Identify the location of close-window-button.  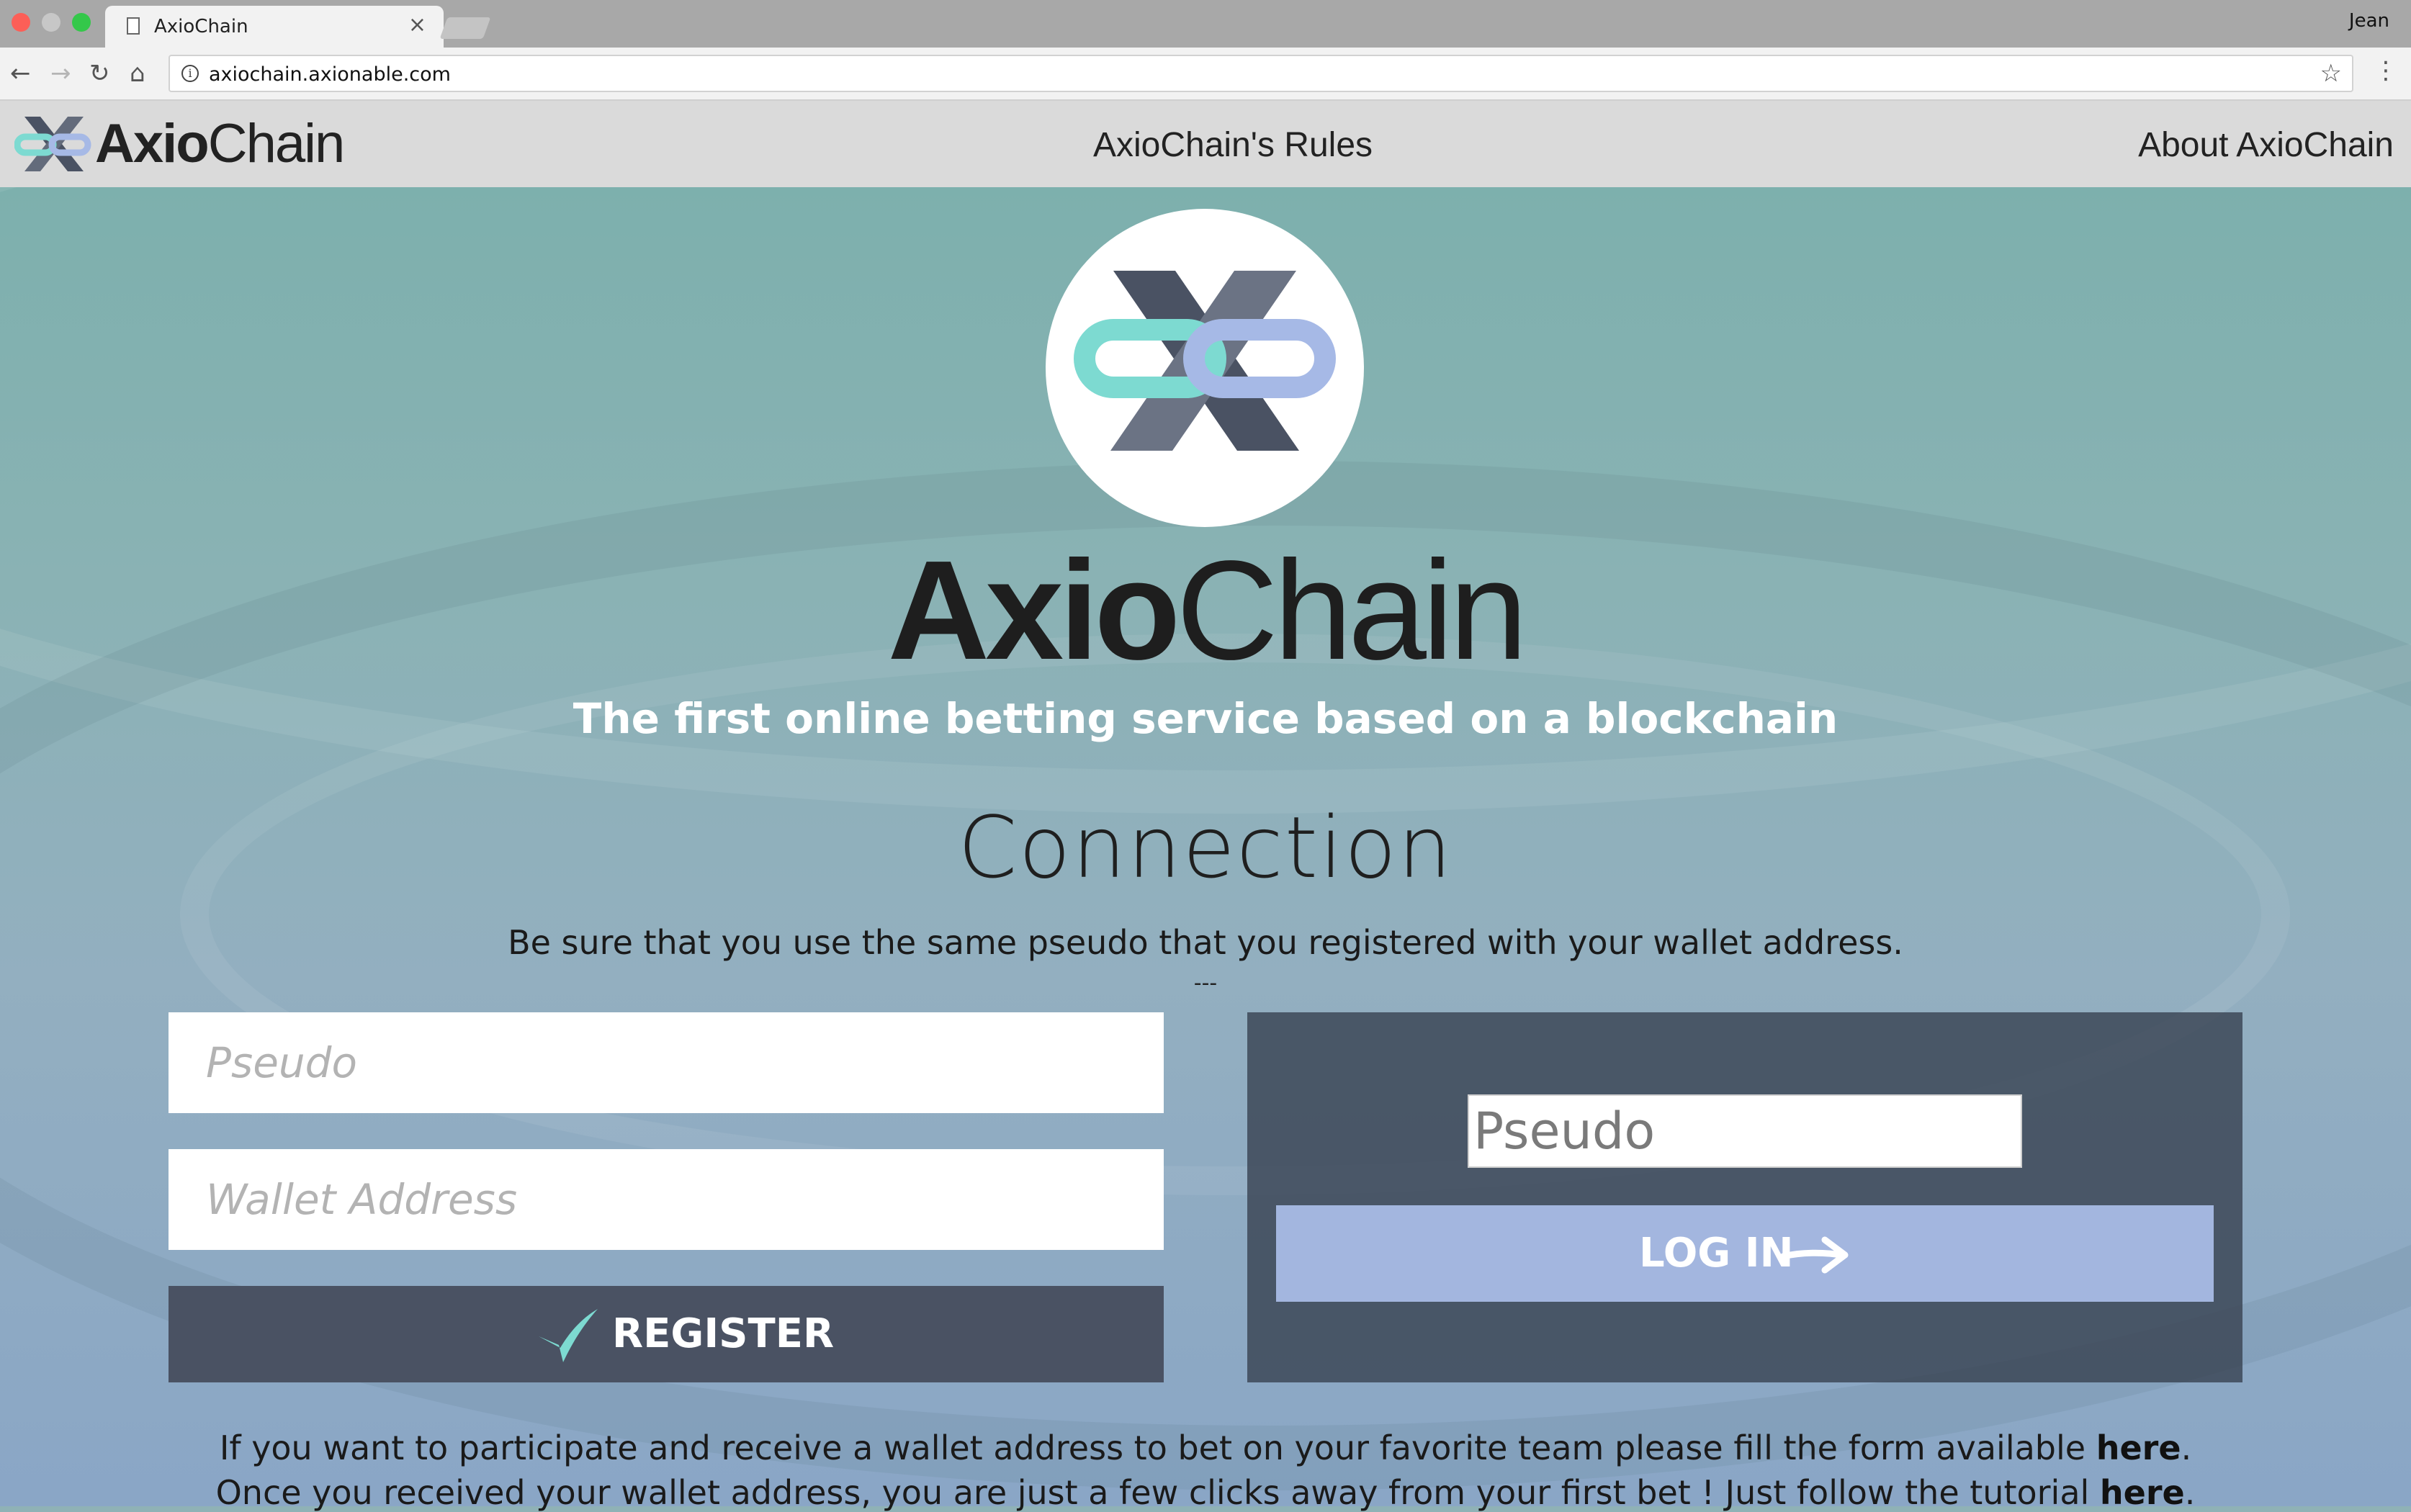
(21, 22).